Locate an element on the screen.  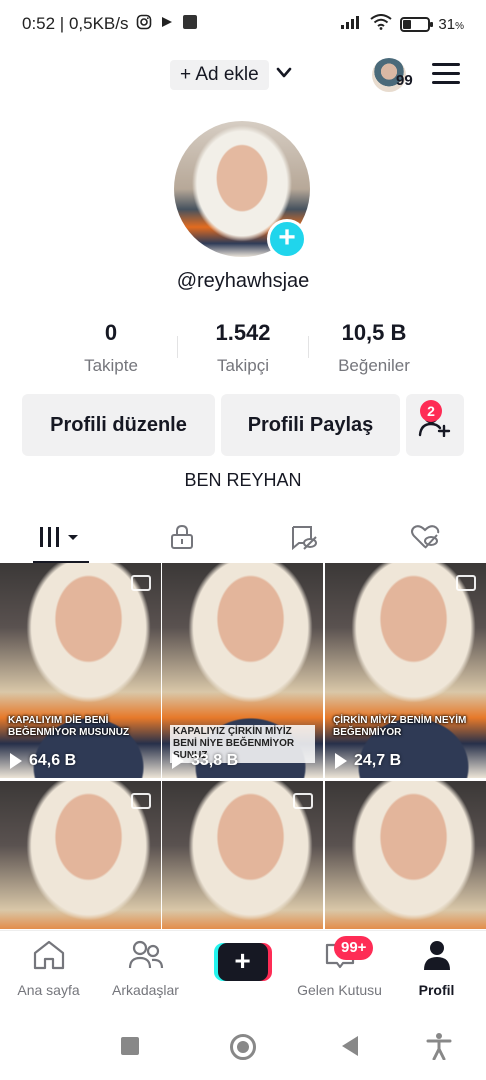
tab-reposts is located at coordinates (303, 539).